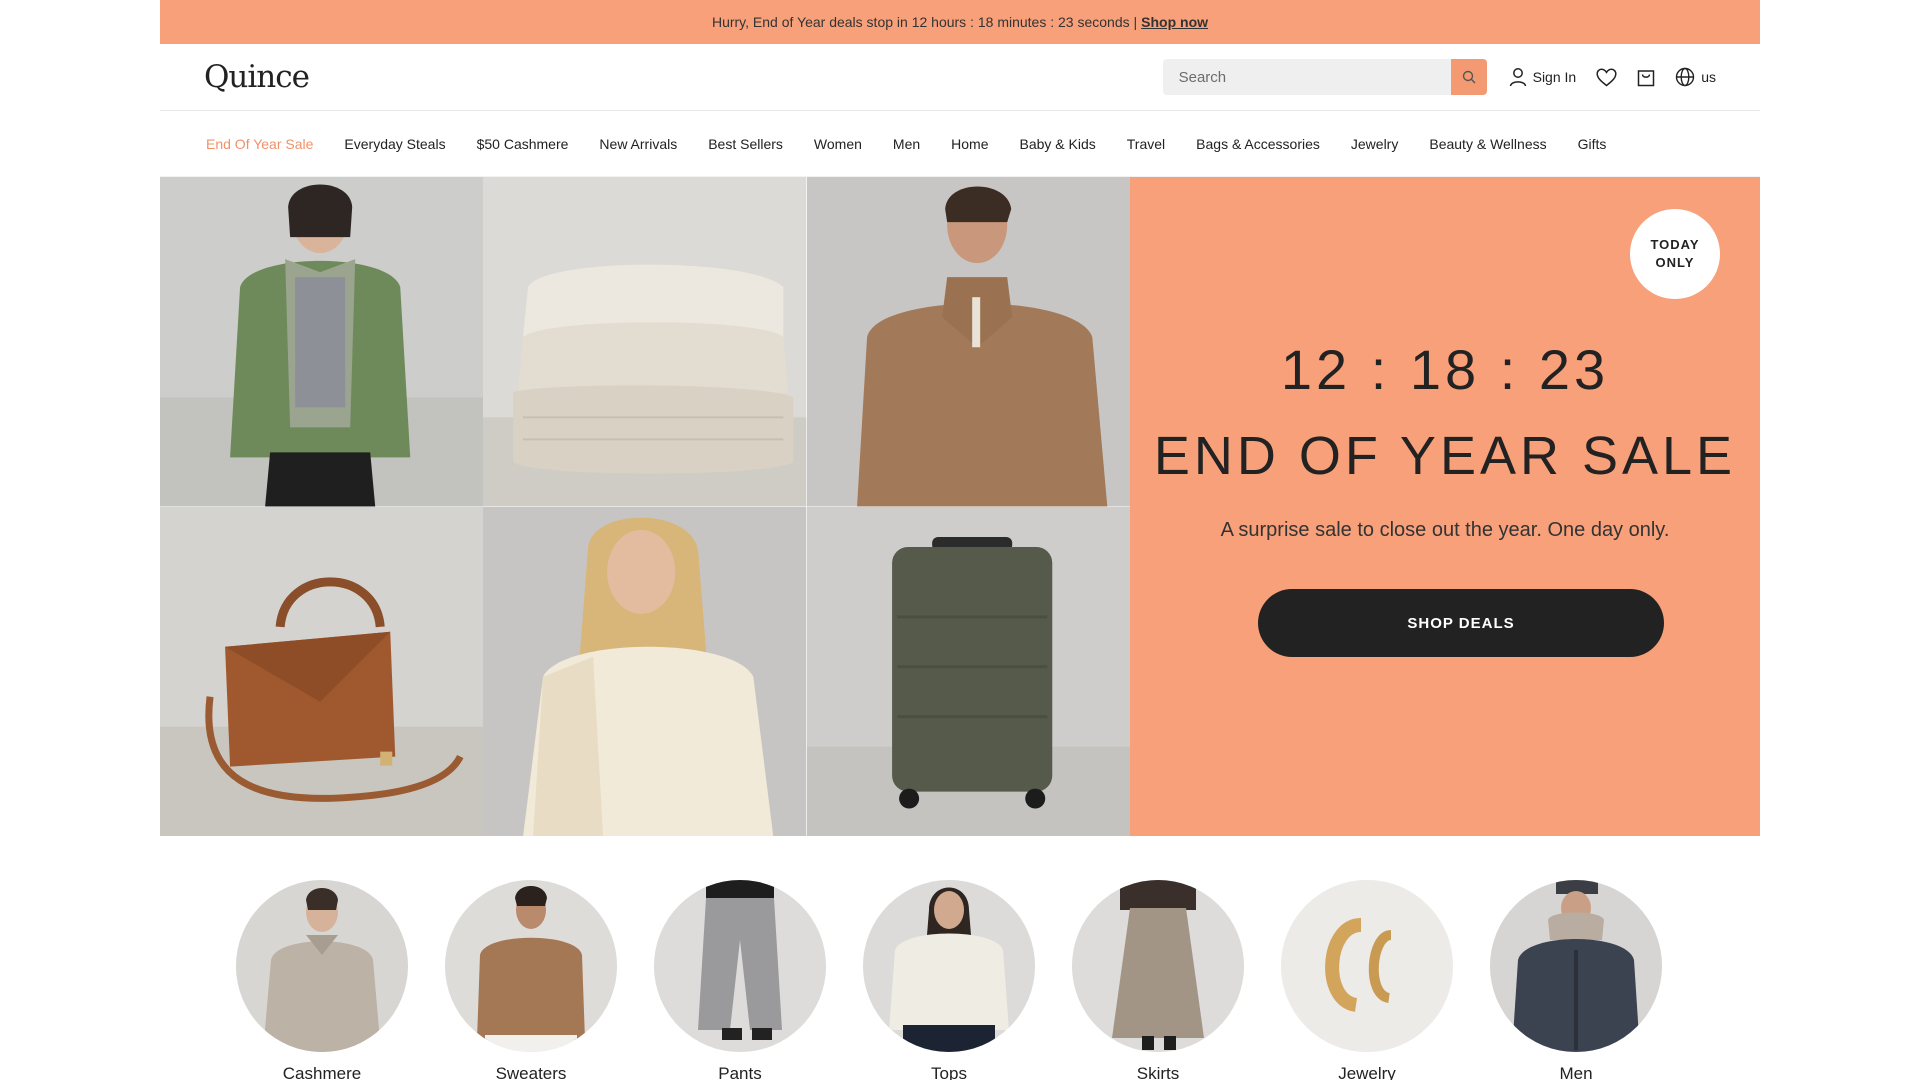 This screenshot has width=1920, height=1080. Describe the element at coordinates (1554, 77) in the screenshot. I see `sign-in-label: Sign In` at that location.